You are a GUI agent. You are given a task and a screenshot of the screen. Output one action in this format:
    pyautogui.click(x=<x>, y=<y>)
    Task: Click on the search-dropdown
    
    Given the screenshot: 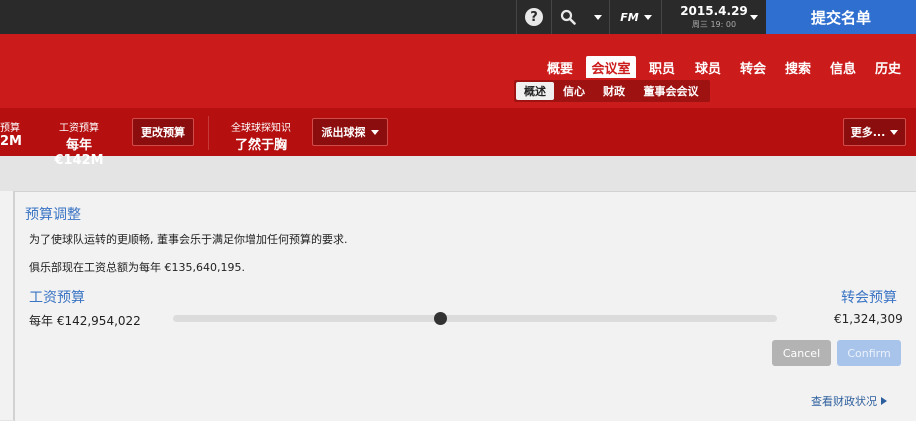 What is the action you would take?
    pyautogui.click(x=598, y=17)
    